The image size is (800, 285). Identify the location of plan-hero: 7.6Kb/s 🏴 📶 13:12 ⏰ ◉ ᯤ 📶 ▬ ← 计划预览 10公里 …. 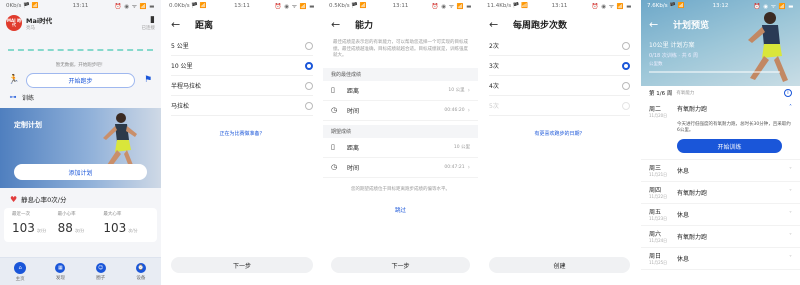
(720, 43).